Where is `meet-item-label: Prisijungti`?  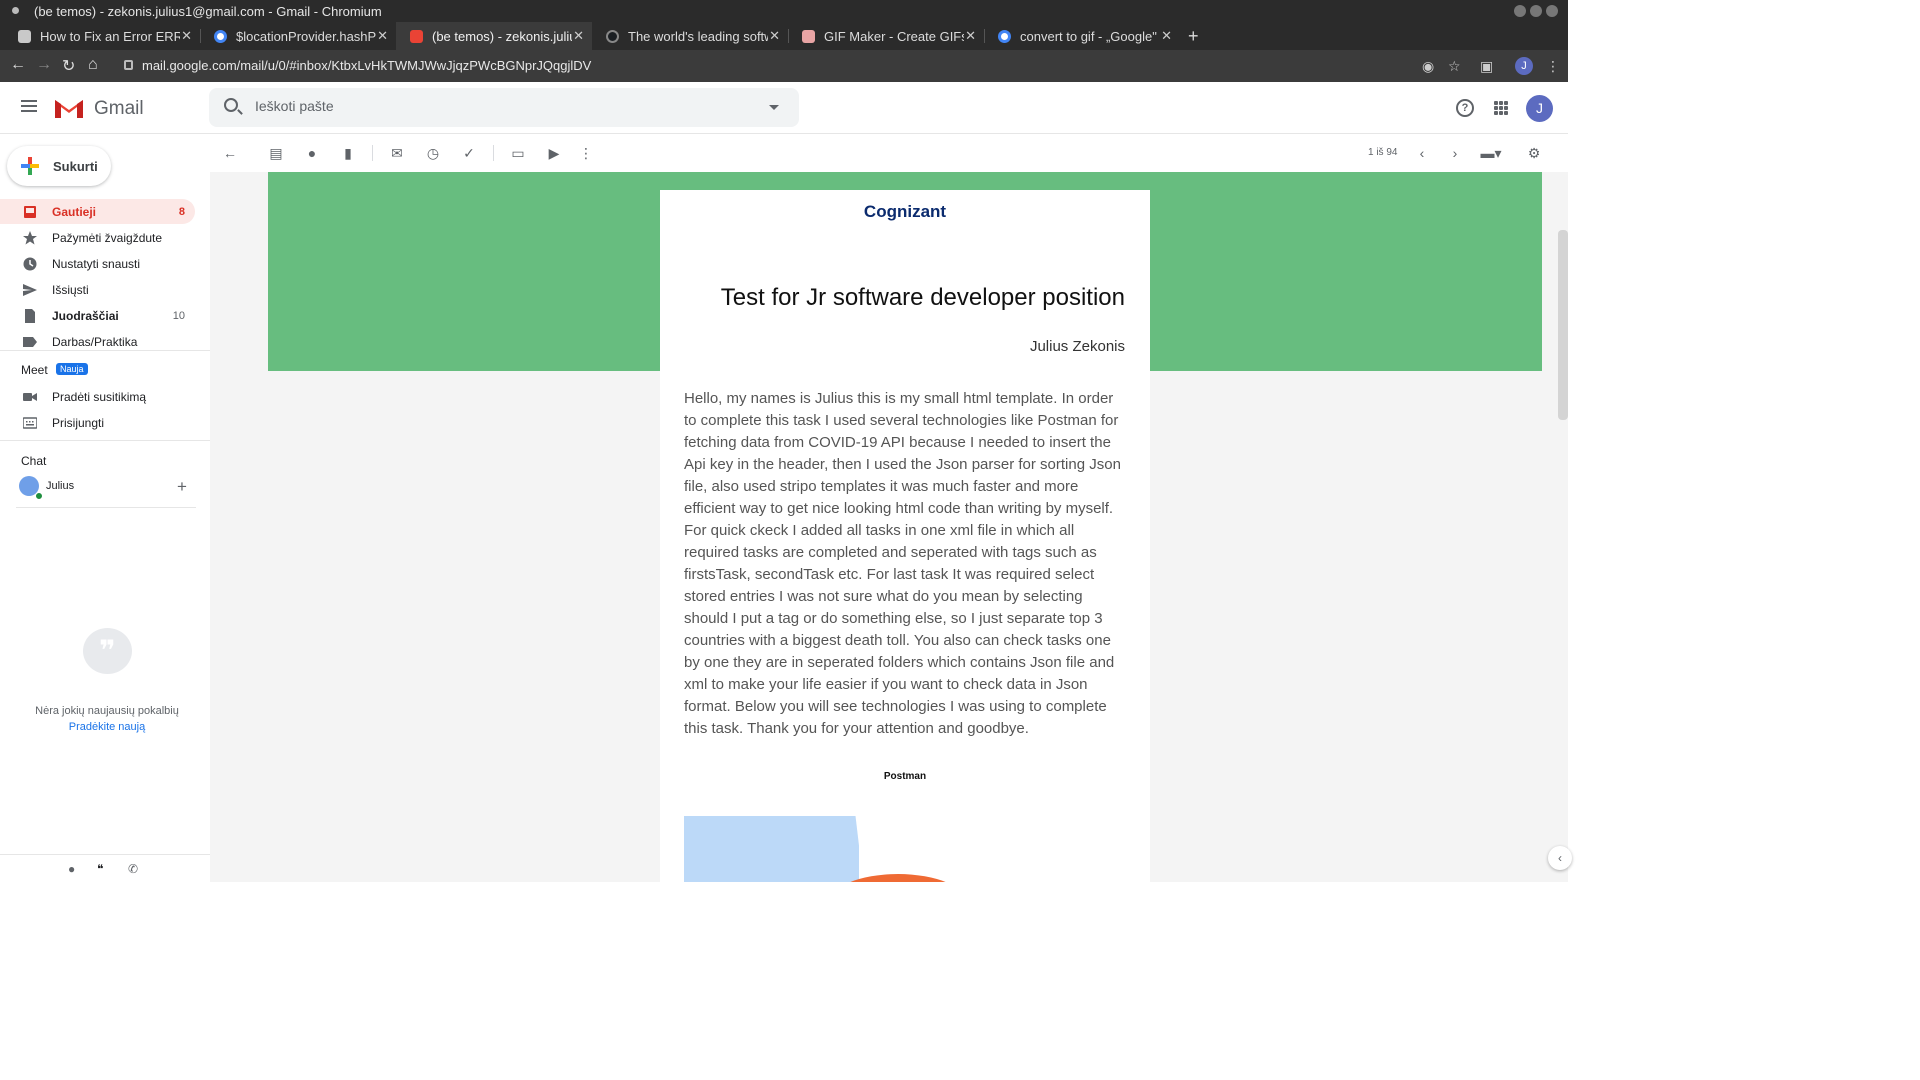 meet-item-label: Prisijungti is located at coordinates (78, 422).